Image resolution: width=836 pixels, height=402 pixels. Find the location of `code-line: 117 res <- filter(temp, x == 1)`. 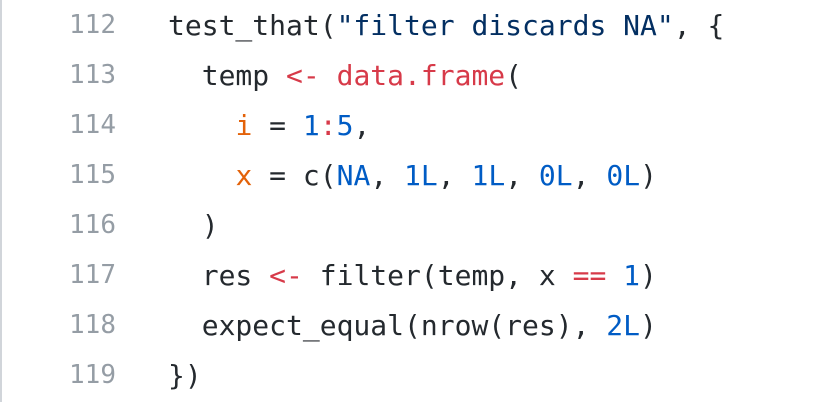

code-line: 117 res <- filter(temp, x == 1) is located at coordinates (418, 275).